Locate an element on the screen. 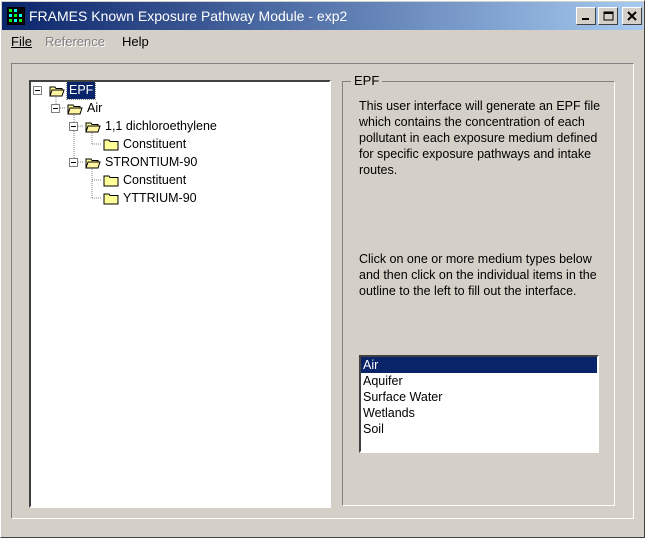  tree-node-label: STRONTIUM-90 is located at coordinates (151, 162).